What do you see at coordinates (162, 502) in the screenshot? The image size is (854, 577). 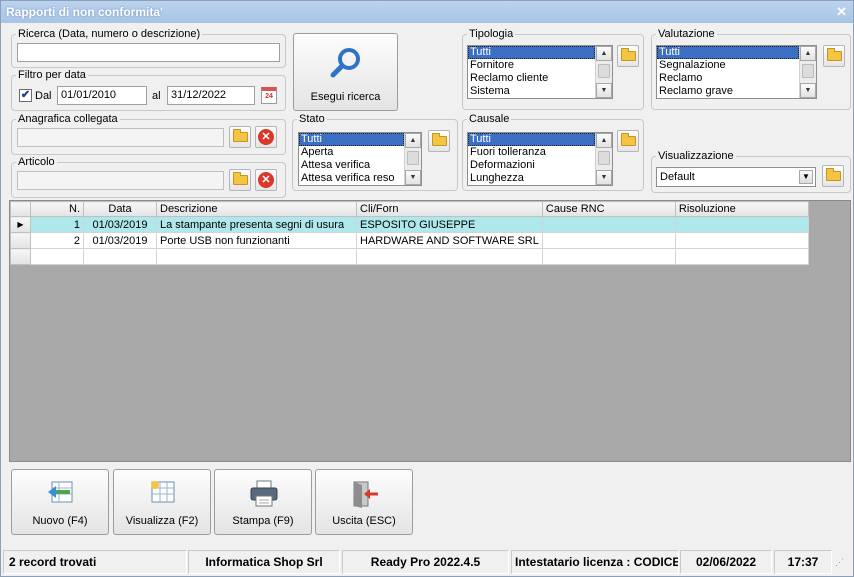 I see `visualizza-button: Visualizza (F2)` at bounding box center [162, 502].